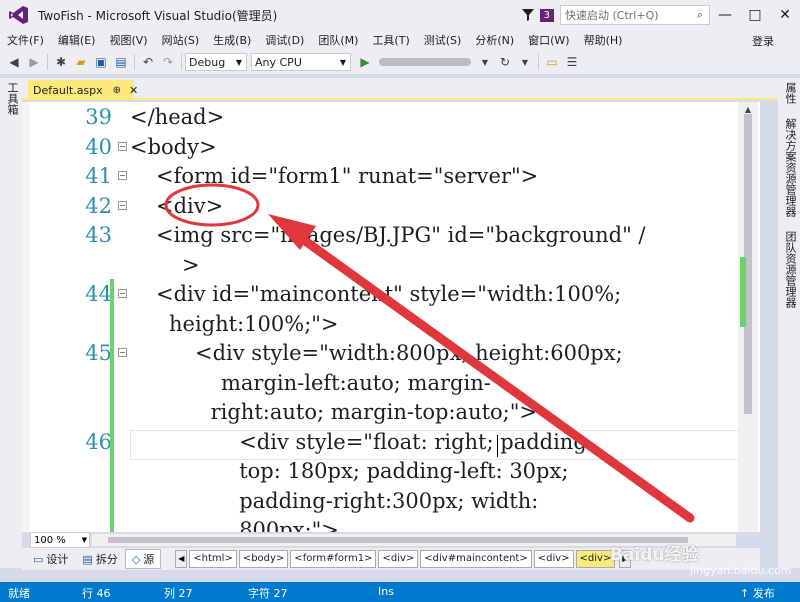  What do you see at coordinates (790, 93) in the screenshot?
I see `properties-tab: 属性` at bounding box center [790, 93].